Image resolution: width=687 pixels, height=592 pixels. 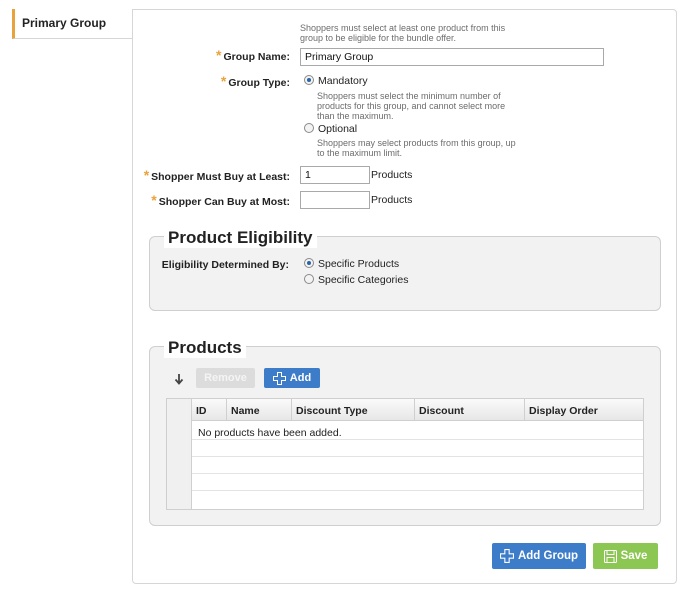 I want to click on can-buy-unit: Products, so click(x=392, y=200).